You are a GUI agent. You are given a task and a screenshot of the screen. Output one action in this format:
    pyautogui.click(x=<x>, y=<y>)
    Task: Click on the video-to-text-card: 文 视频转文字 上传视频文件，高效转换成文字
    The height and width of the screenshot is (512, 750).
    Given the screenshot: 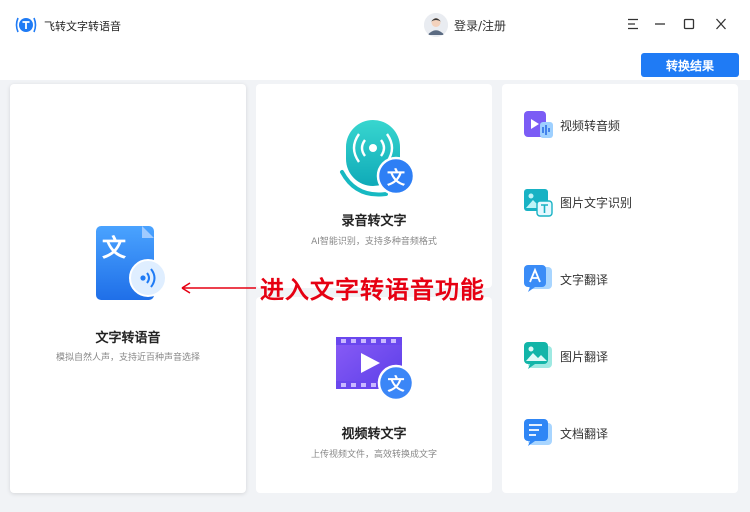 What is the action you would take?
    pyautogui.click(x=374, y=395)
    